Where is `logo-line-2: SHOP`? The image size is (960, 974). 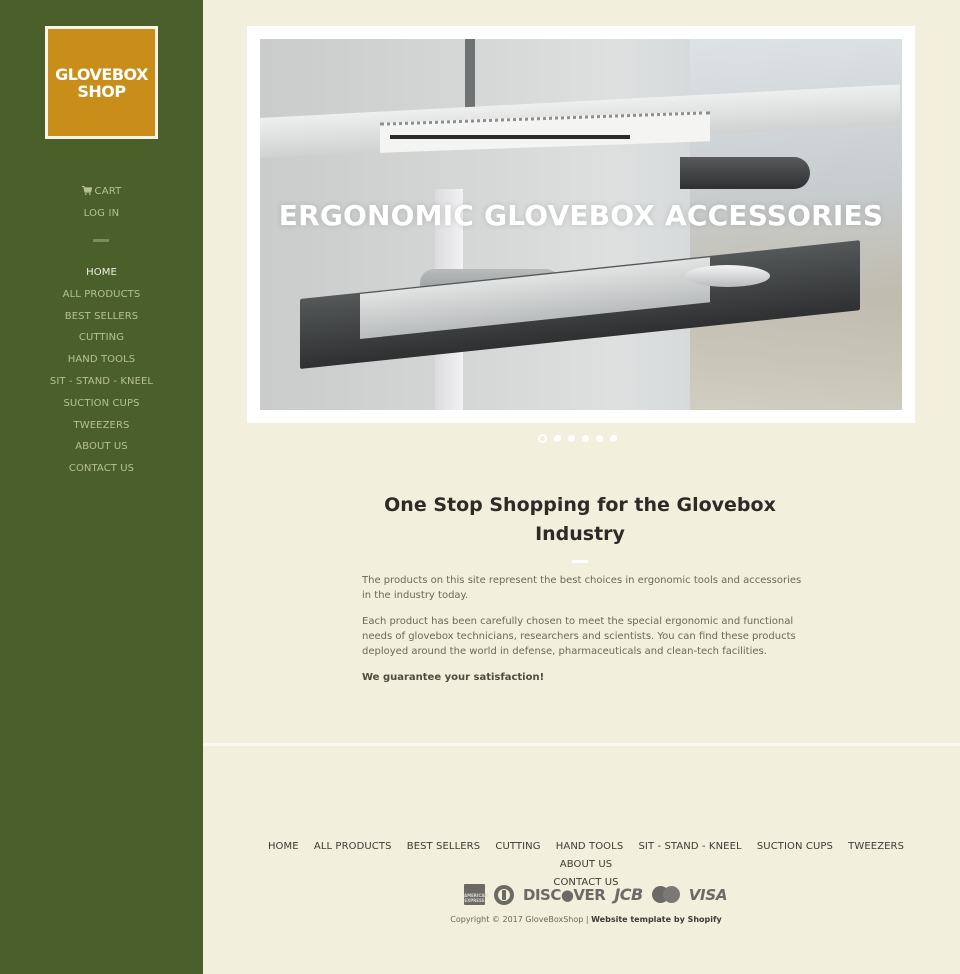
logo-line-2: SHOP is located at coordinates (101, 91).